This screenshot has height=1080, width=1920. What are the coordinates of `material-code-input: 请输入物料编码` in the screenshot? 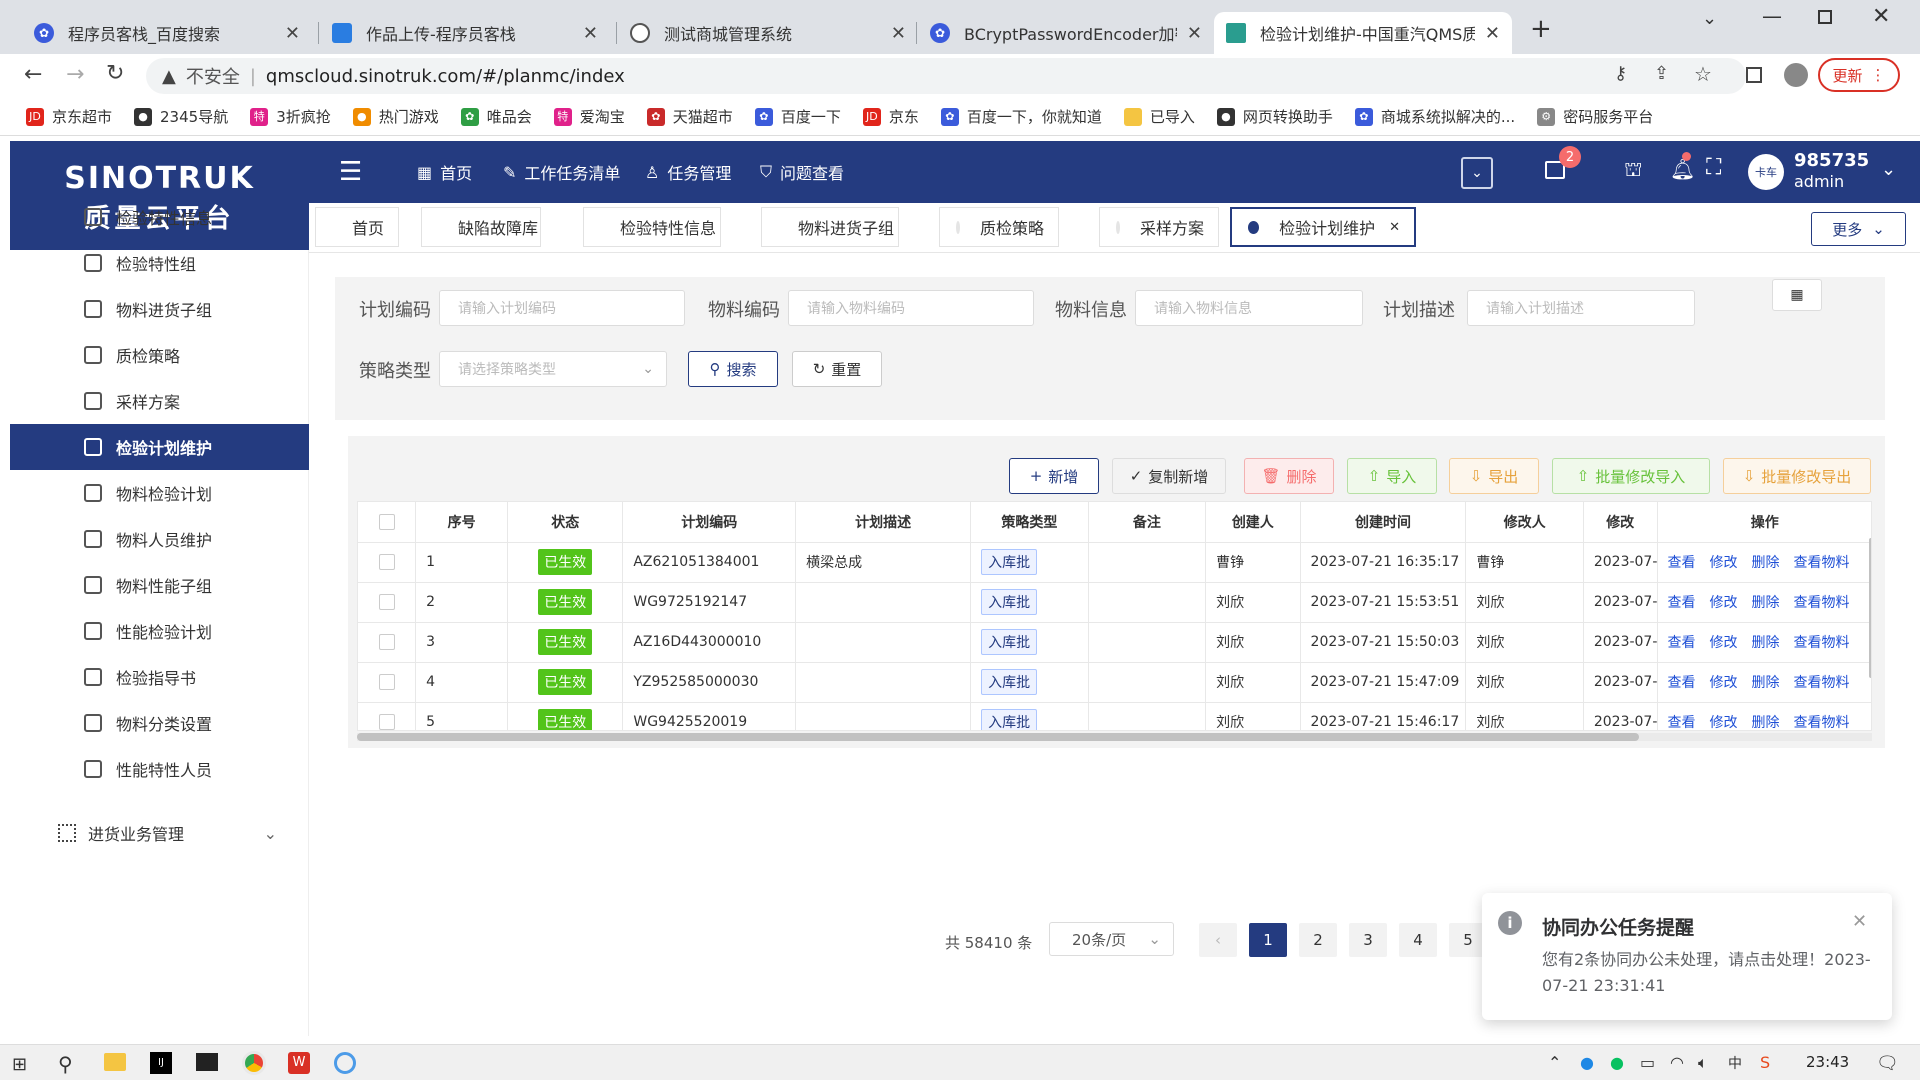 It's located at (911, 308).